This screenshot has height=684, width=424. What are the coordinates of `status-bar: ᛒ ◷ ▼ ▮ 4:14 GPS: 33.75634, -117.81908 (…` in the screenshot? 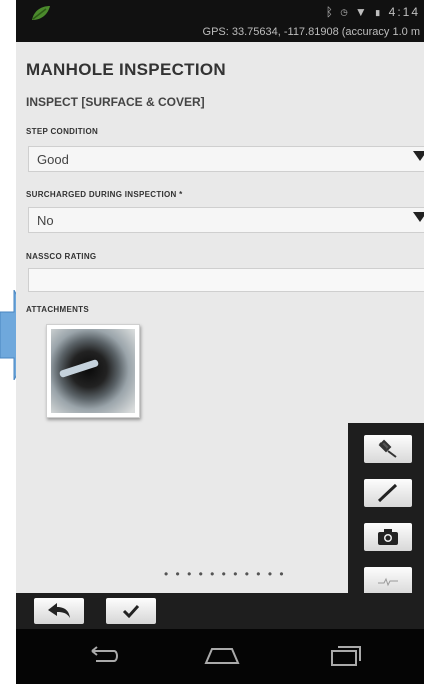 It's located at (220, 21).